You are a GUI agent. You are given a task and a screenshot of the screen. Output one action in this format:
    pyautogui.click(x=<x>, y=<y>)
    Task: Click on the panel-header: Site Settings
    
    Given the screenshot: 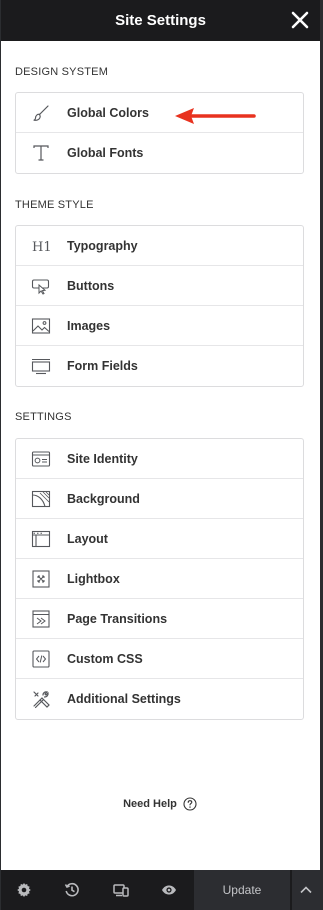 What is the action you would take?
    pyautogui.click(x=160, y=20)
    